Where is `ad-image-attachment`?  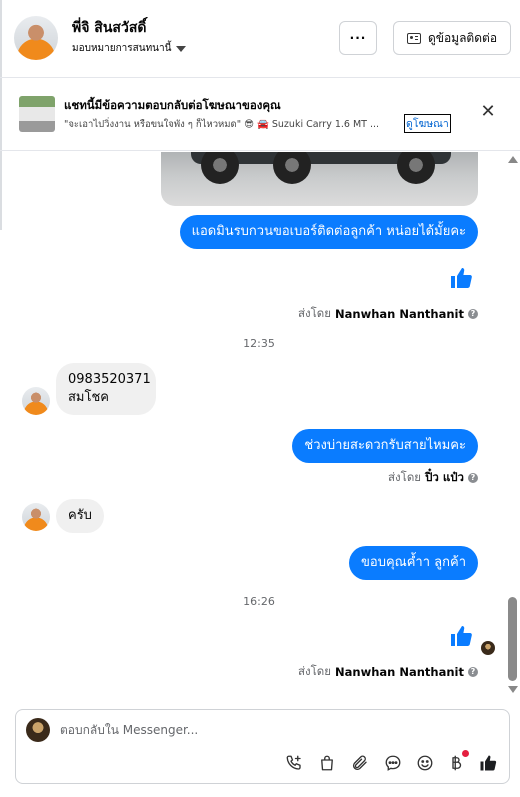
ad-image-attachment is located at coordinates (319, 179).